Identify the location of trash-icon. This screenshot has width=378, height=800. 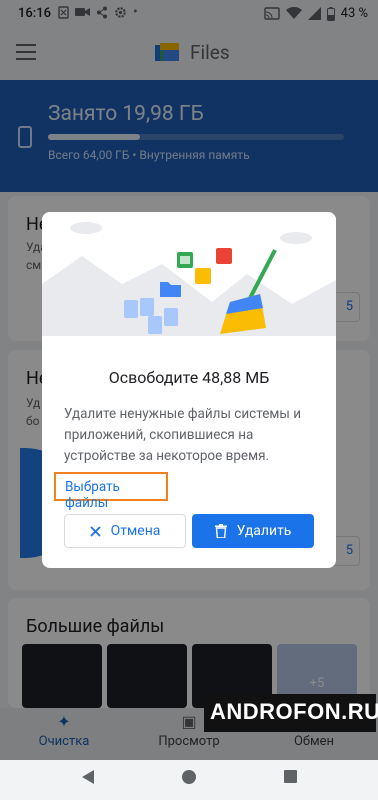
(220, 531).